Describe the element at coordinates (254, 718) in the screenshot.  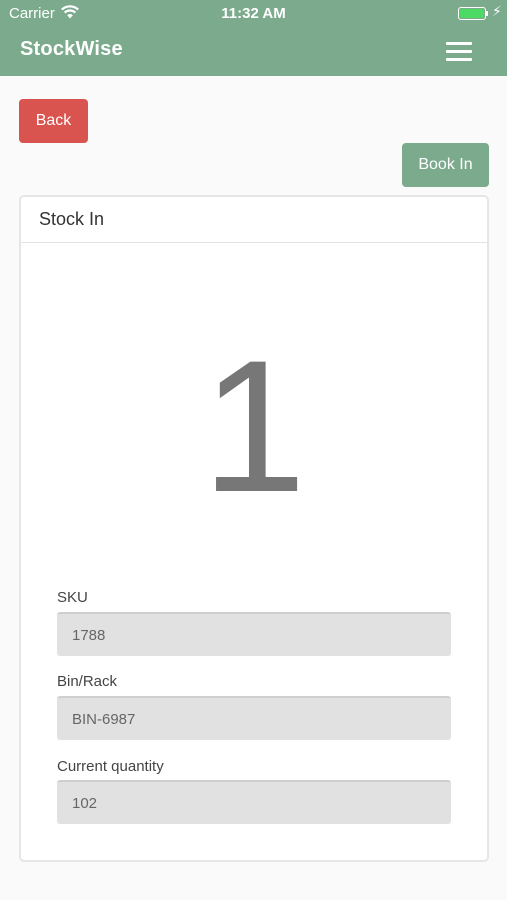
I see `bin-rack-field` at that location.